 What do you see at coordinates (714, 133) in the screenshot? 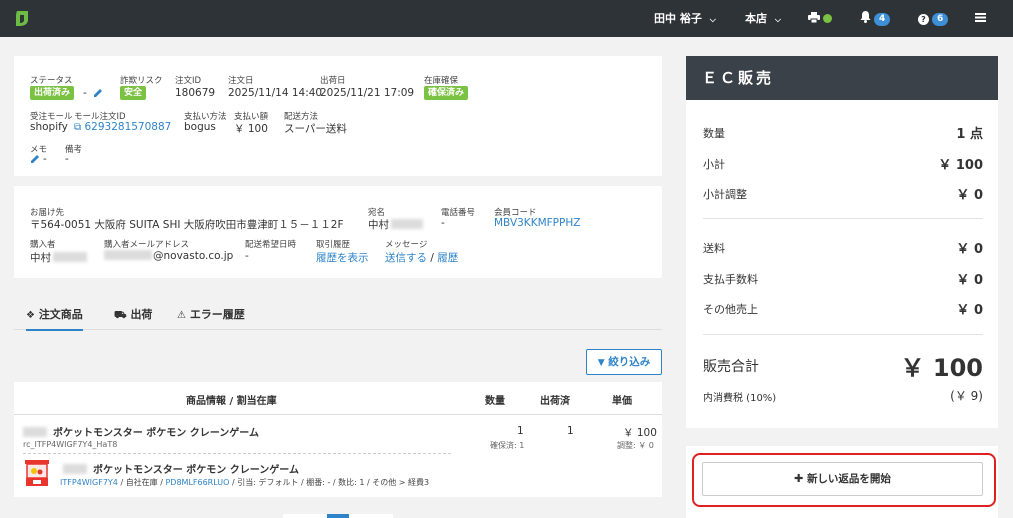
I see `ec-qty-label: 数量` at bounding box center [714, 133].